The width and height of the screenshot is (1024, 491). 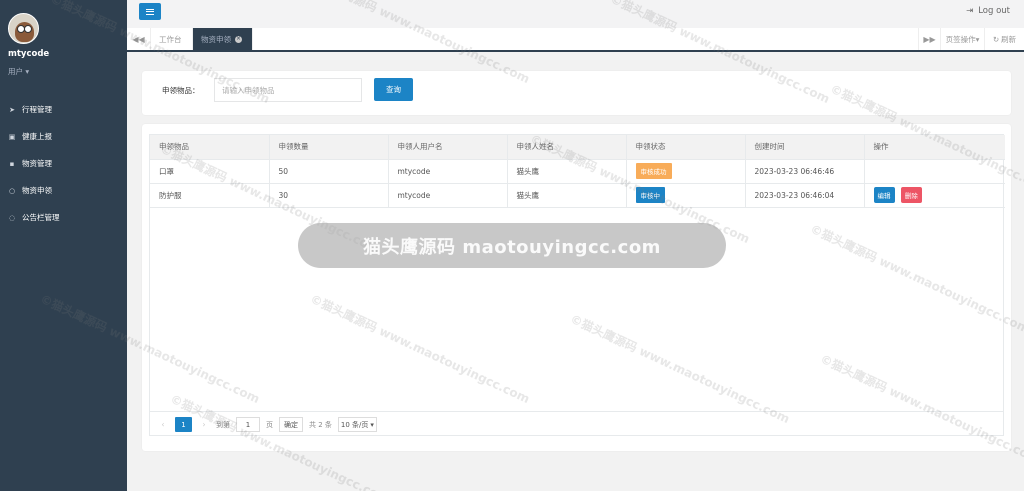 I want to click on column-header: 申领状态, so click(x=686, y=147).